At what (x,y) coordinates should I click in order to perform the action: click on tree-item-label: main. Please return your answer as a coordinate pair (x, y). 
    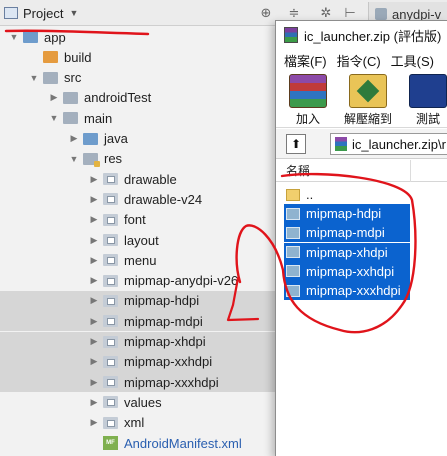
    Looking at the image, I should click on (98, 118).